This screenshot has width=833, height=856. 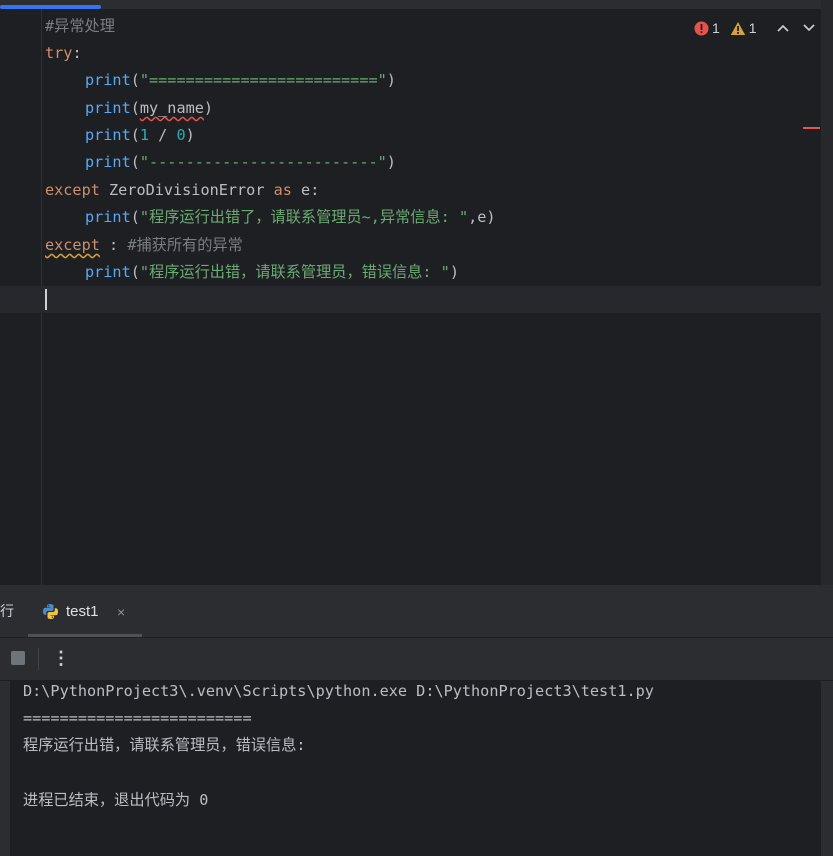 I want to click on run-toolbar: ⋮, so click(x=416, y=659).